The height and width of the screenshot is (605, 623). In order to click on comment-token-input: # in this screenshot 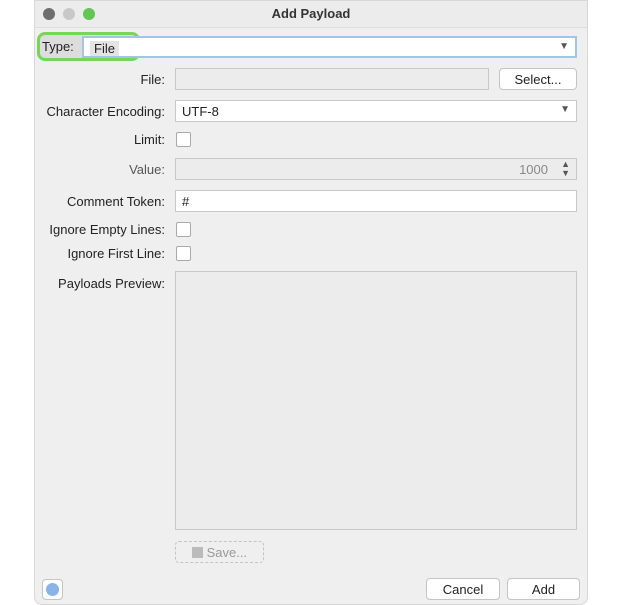, I will do `click(376, 201)`.